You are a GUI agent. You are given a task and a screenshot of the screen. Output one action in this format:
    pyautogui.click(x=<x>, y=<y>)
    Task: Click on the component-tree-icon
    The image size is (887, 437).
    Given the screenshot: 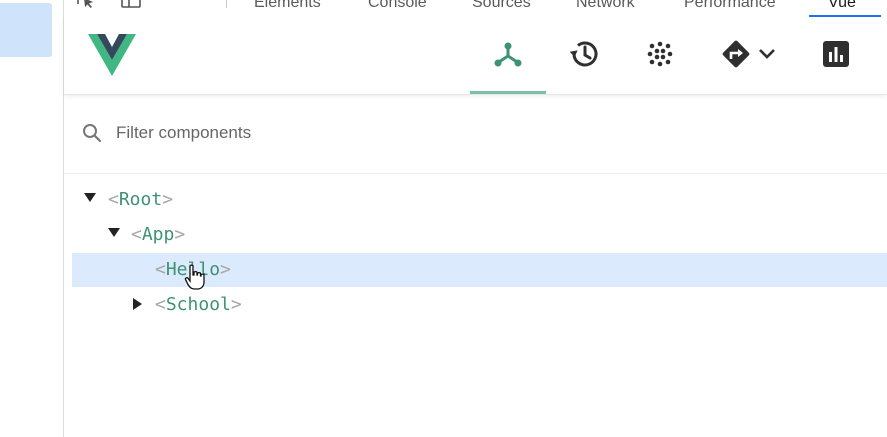 What is the action you would take?
    pyautogui.click(x=508, y=56)
    